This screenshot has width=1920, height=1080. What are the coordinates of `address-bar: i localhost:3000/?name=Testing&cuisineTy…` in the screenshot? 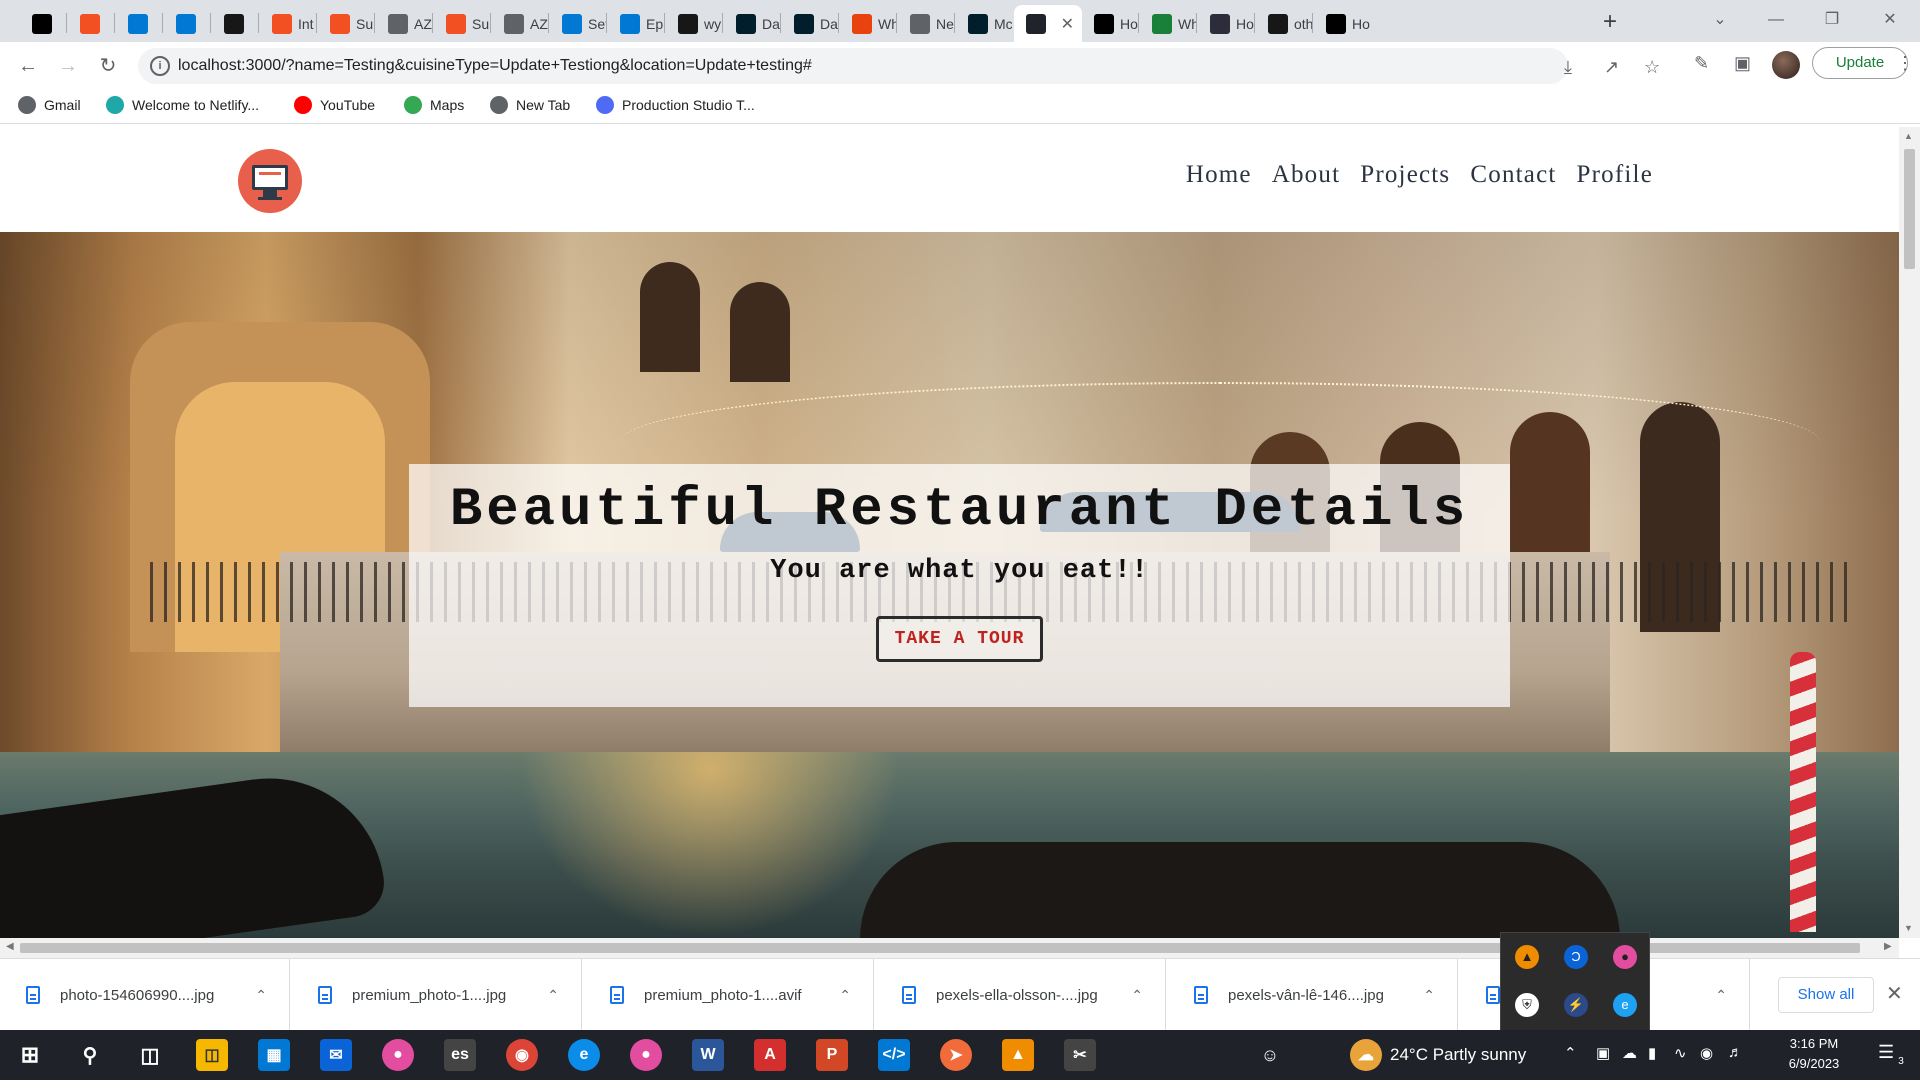 It's located at (899, 66).